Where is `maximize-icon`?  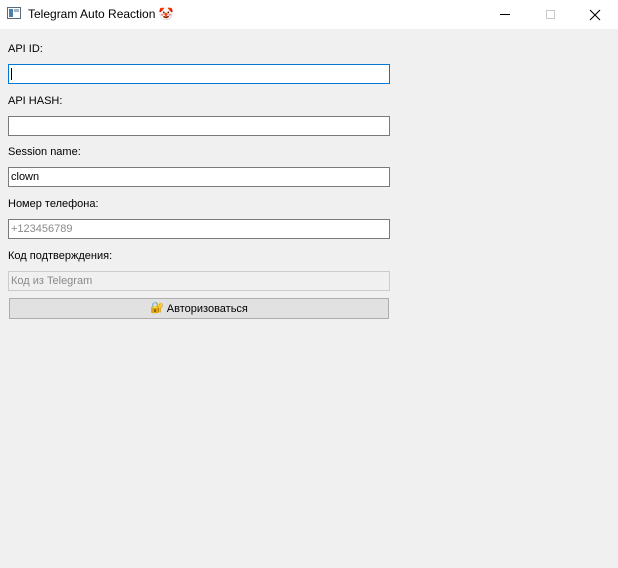 maximize-icon is located at coordinates (550, 14).